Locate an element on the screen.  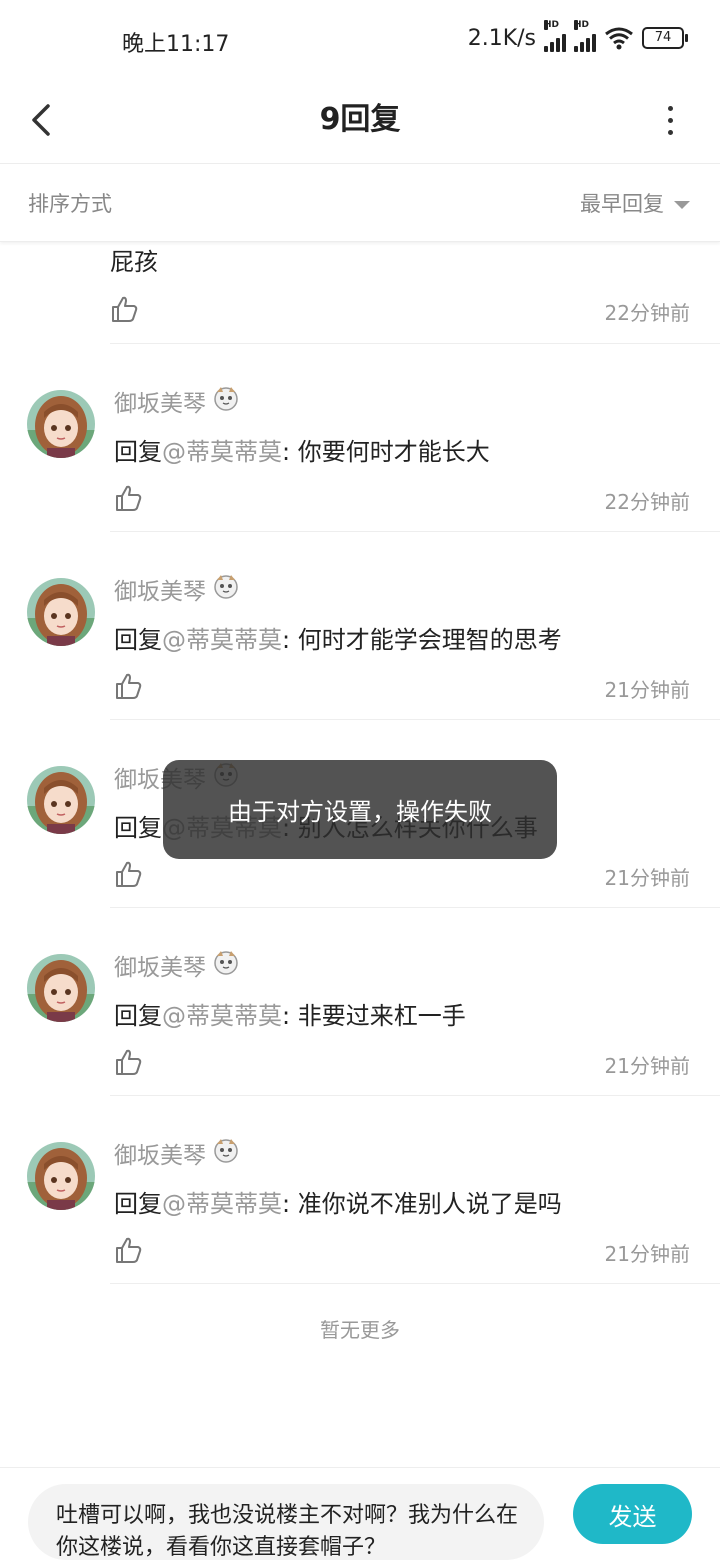
comment-text: 屁孩 is located at coordinates (134, 262).